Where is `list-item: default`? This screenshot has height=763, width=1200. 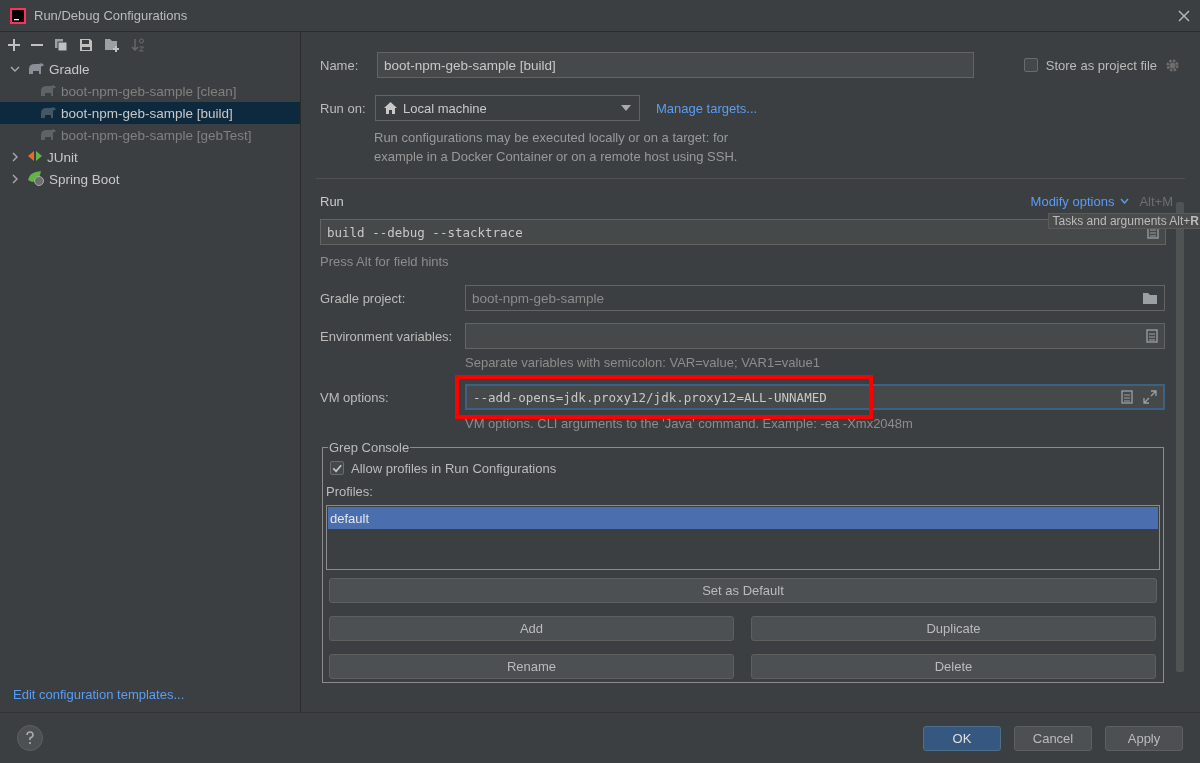
list-item: default is located at coordinates (743, 518).